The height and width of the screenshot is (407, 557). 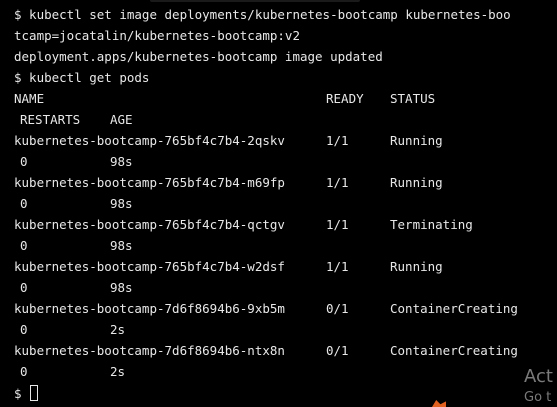 What do you see at coordinates (431, 224) in the screenshot?
I see `pod-status: Terminating` at bounding box center [431, 224].